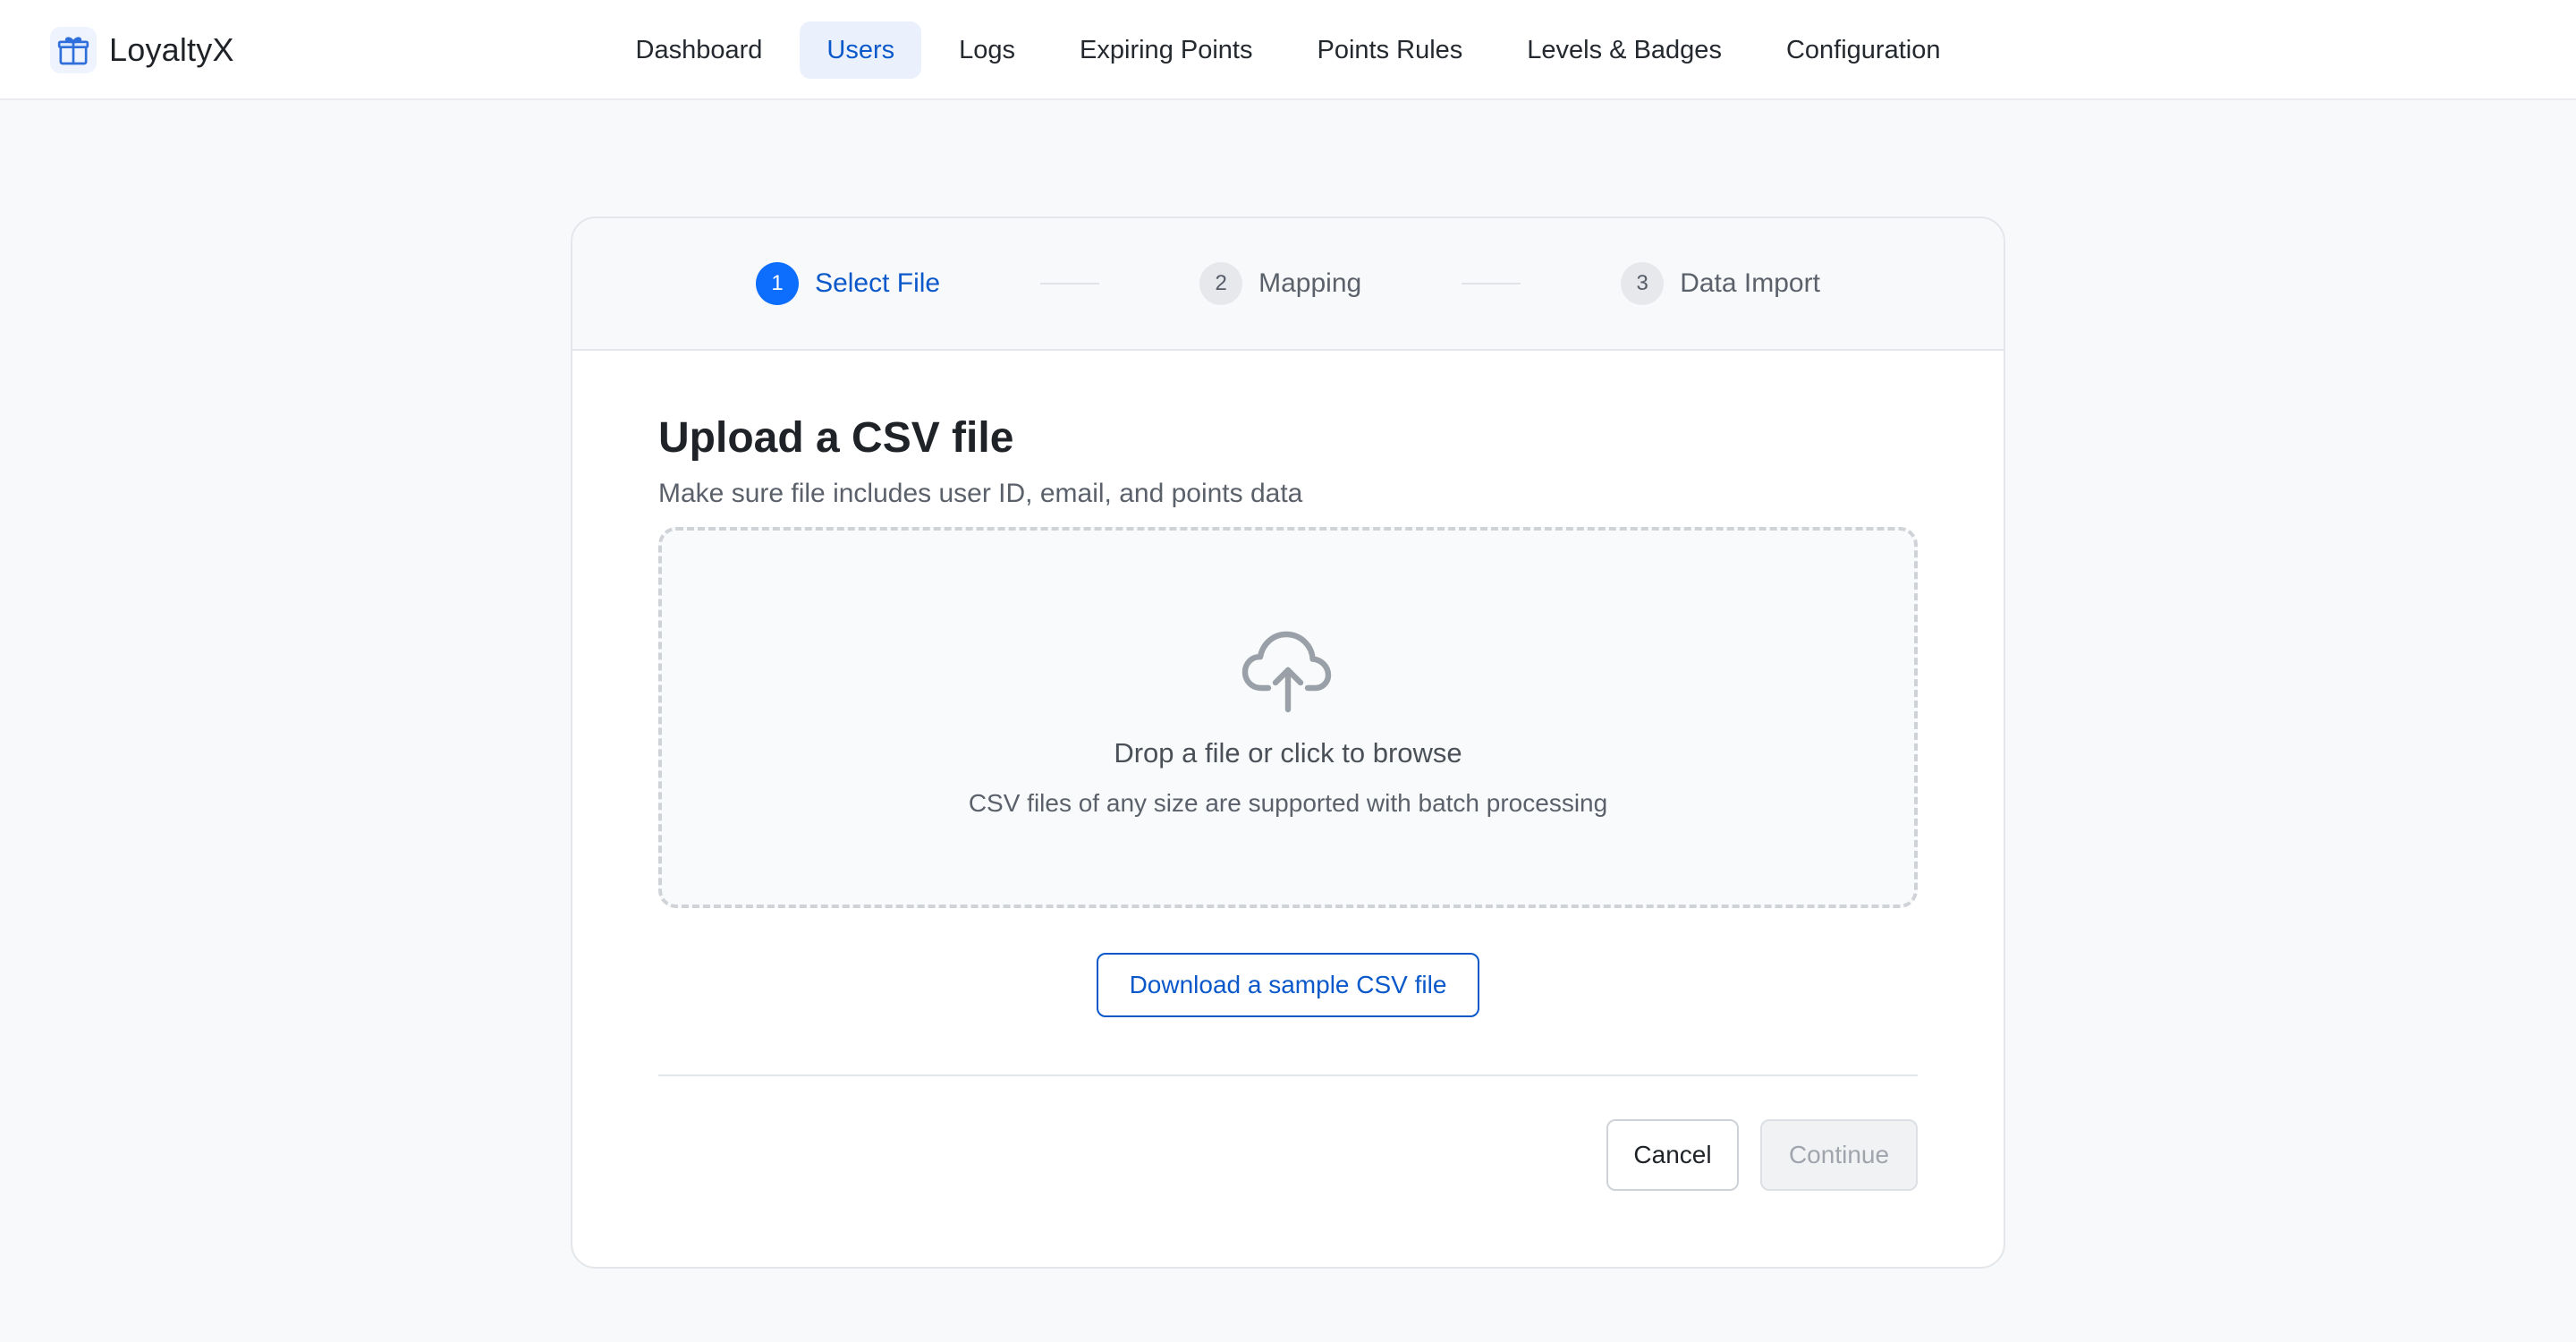 The width and height of the screenshot is (2576, 1342). Describe the element at coordinates (861, 50) in the screenshot. I see `nav-item-users: Users` at that location.